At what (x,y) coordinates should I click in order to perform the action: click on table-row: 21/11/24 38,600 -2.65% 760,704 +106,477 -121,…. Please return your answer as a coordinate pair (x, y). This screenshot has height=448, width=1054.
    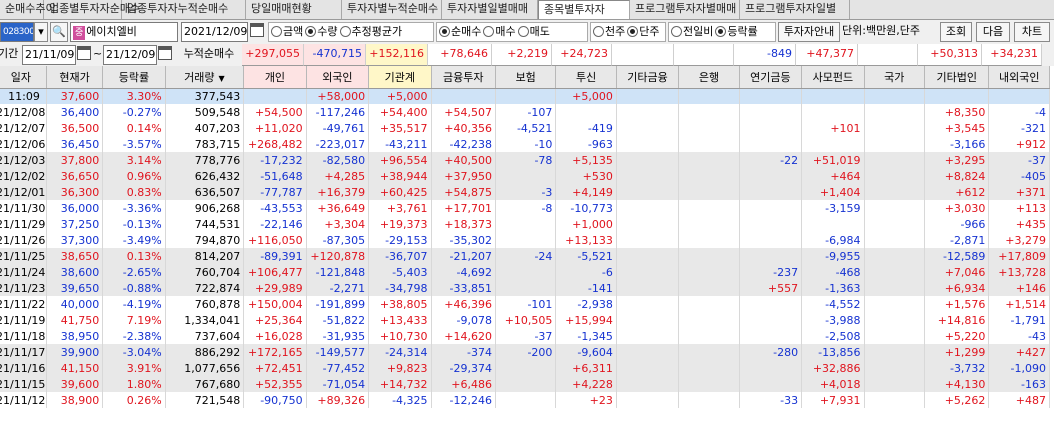
    Looking at the image, I should click on (525, 272).